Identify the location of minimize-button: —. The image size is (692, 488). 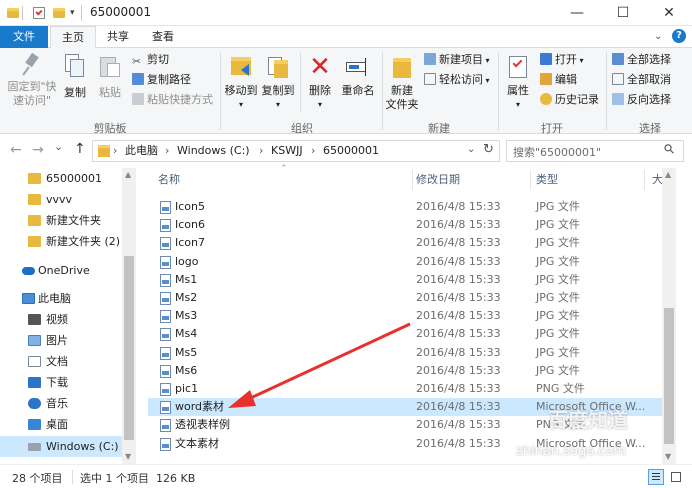
(577, 13).